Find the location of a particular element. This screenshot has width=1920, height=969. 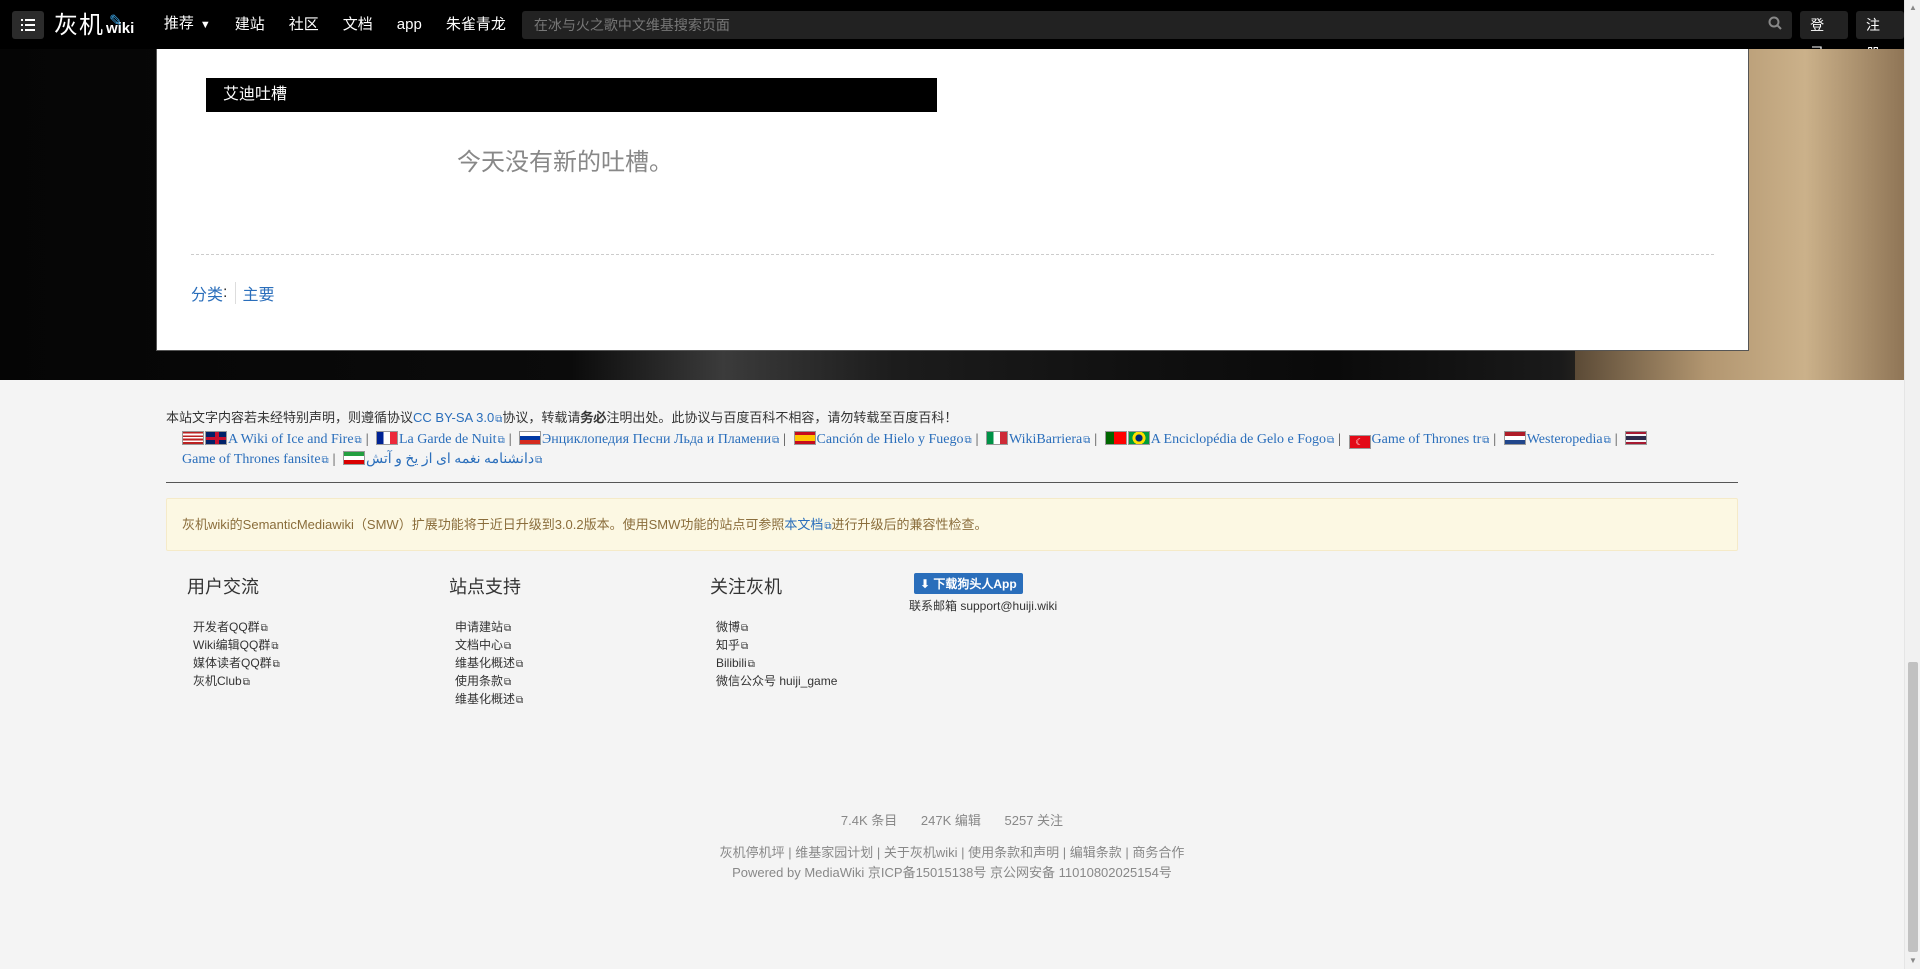

link-huiji-apron: 灰机停机坪 is located at coordinates (752, 852).